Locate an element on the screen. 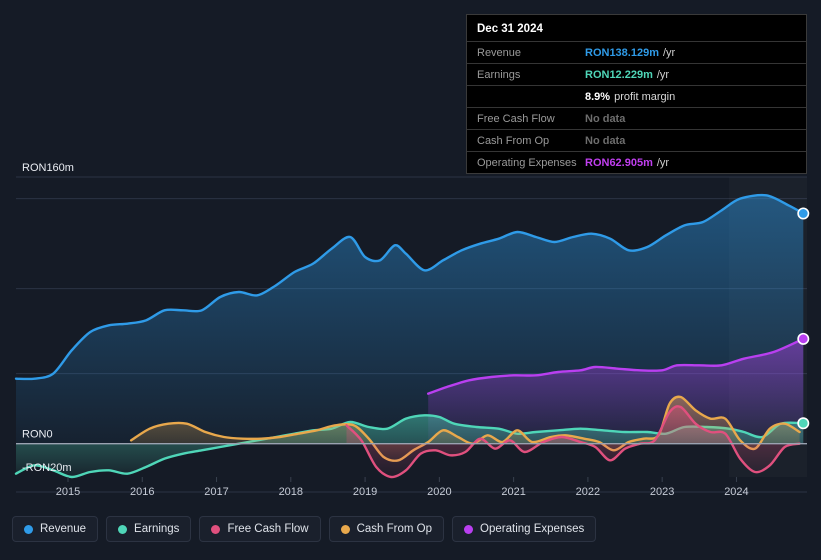  tooltip-row: Cash From Op No data is located at coordinates (636, 140).